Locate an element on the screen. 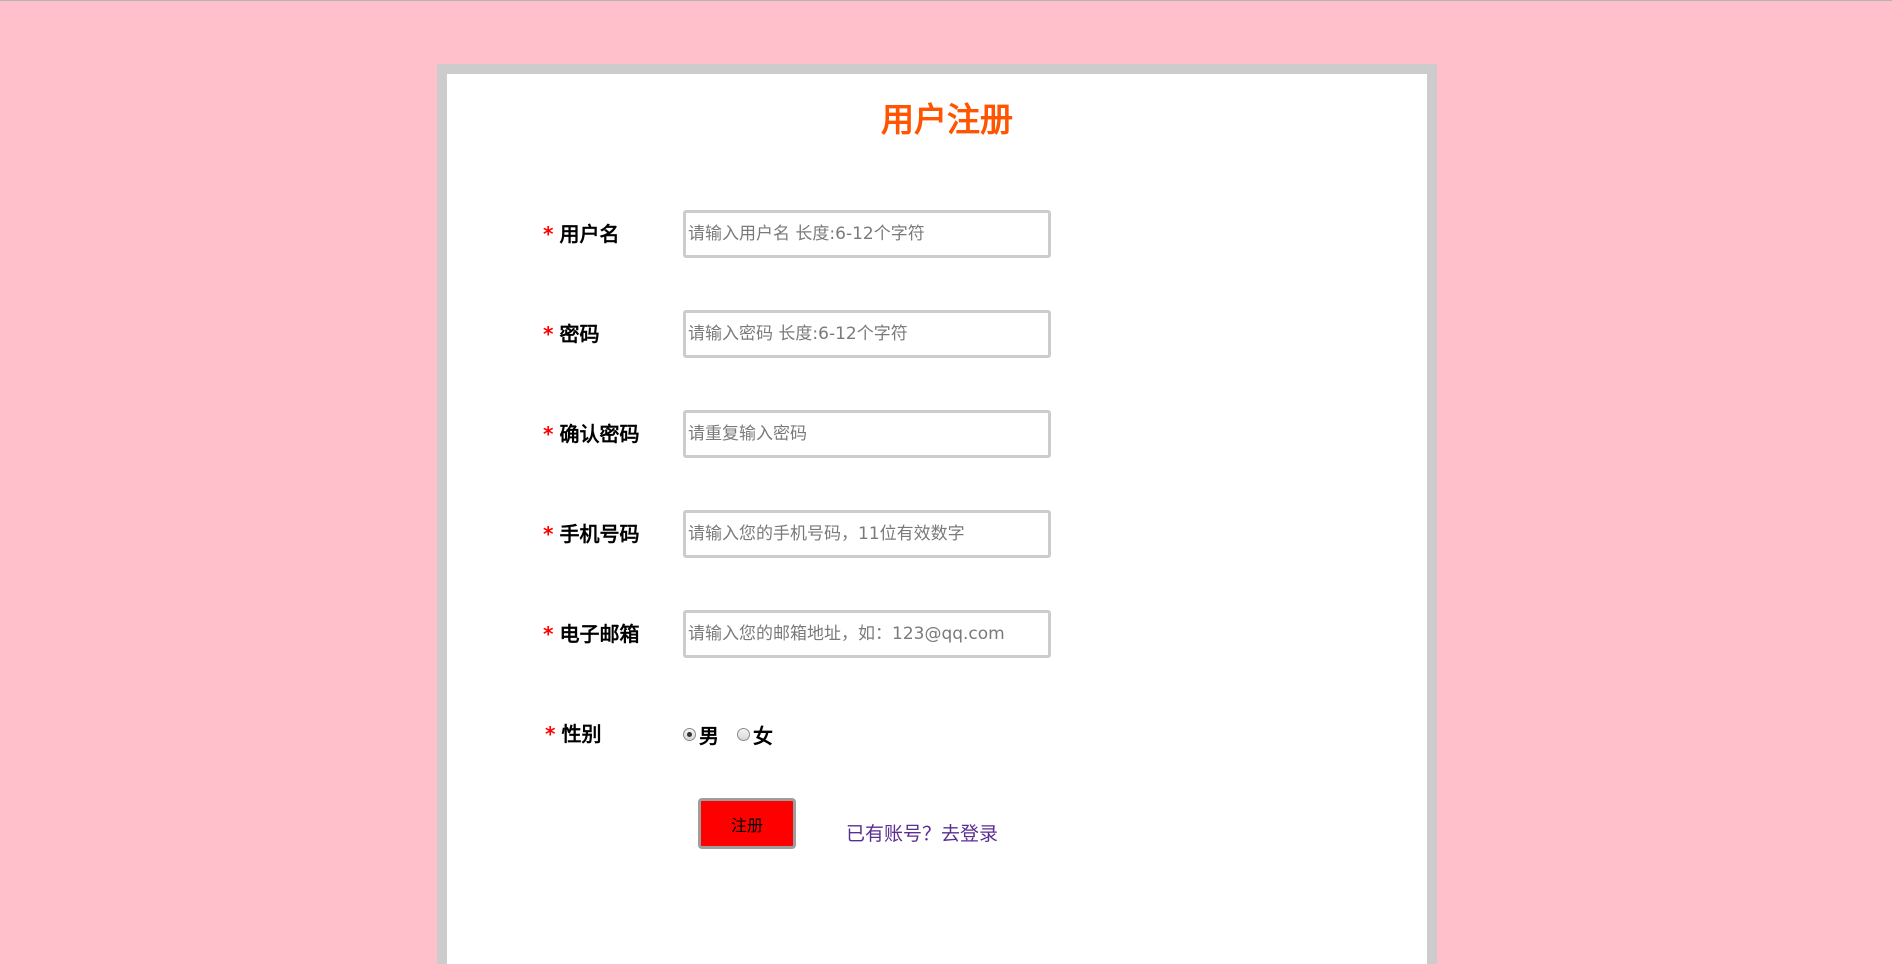 The image size is (1892, 964). radio-male-checked is located at coordinates (689, 734).